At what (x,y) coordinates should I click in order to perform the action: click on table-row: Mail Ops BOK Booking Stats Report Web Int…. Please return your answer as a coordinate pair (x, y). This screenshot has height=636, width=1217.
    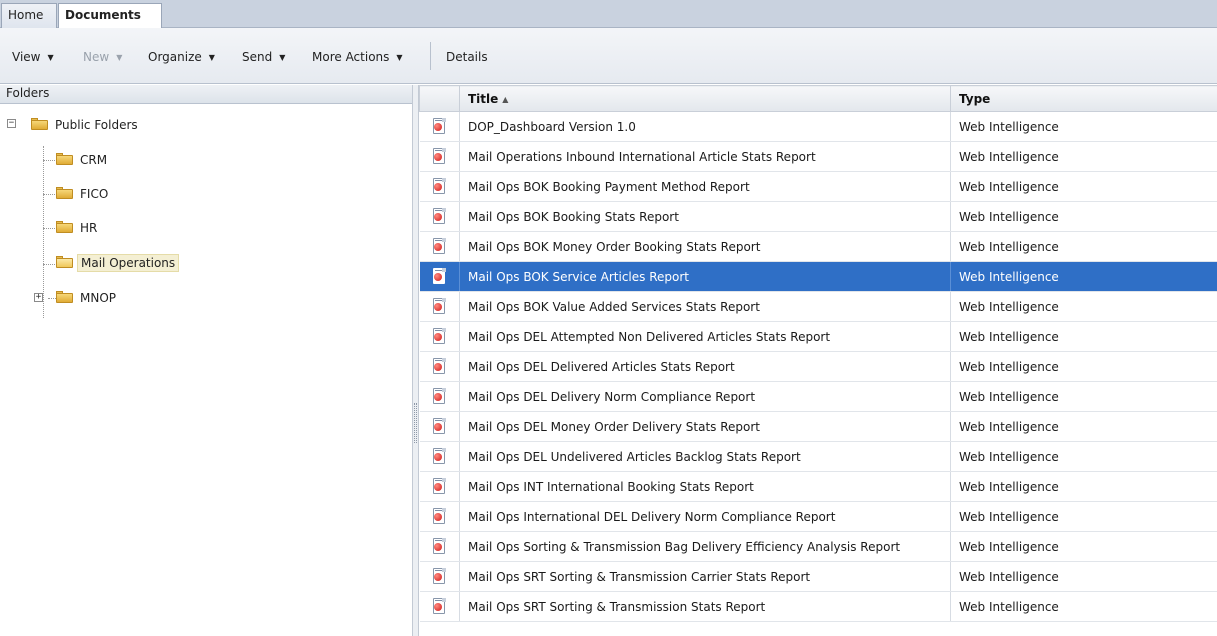
    Looking at the image, I should click on (818, 216).